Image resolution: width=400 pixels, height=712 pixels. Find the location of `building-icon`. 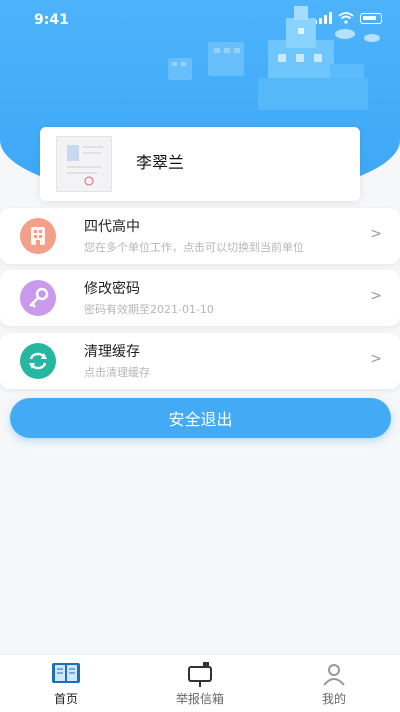

building-icon is located at coordinates (38, 236).